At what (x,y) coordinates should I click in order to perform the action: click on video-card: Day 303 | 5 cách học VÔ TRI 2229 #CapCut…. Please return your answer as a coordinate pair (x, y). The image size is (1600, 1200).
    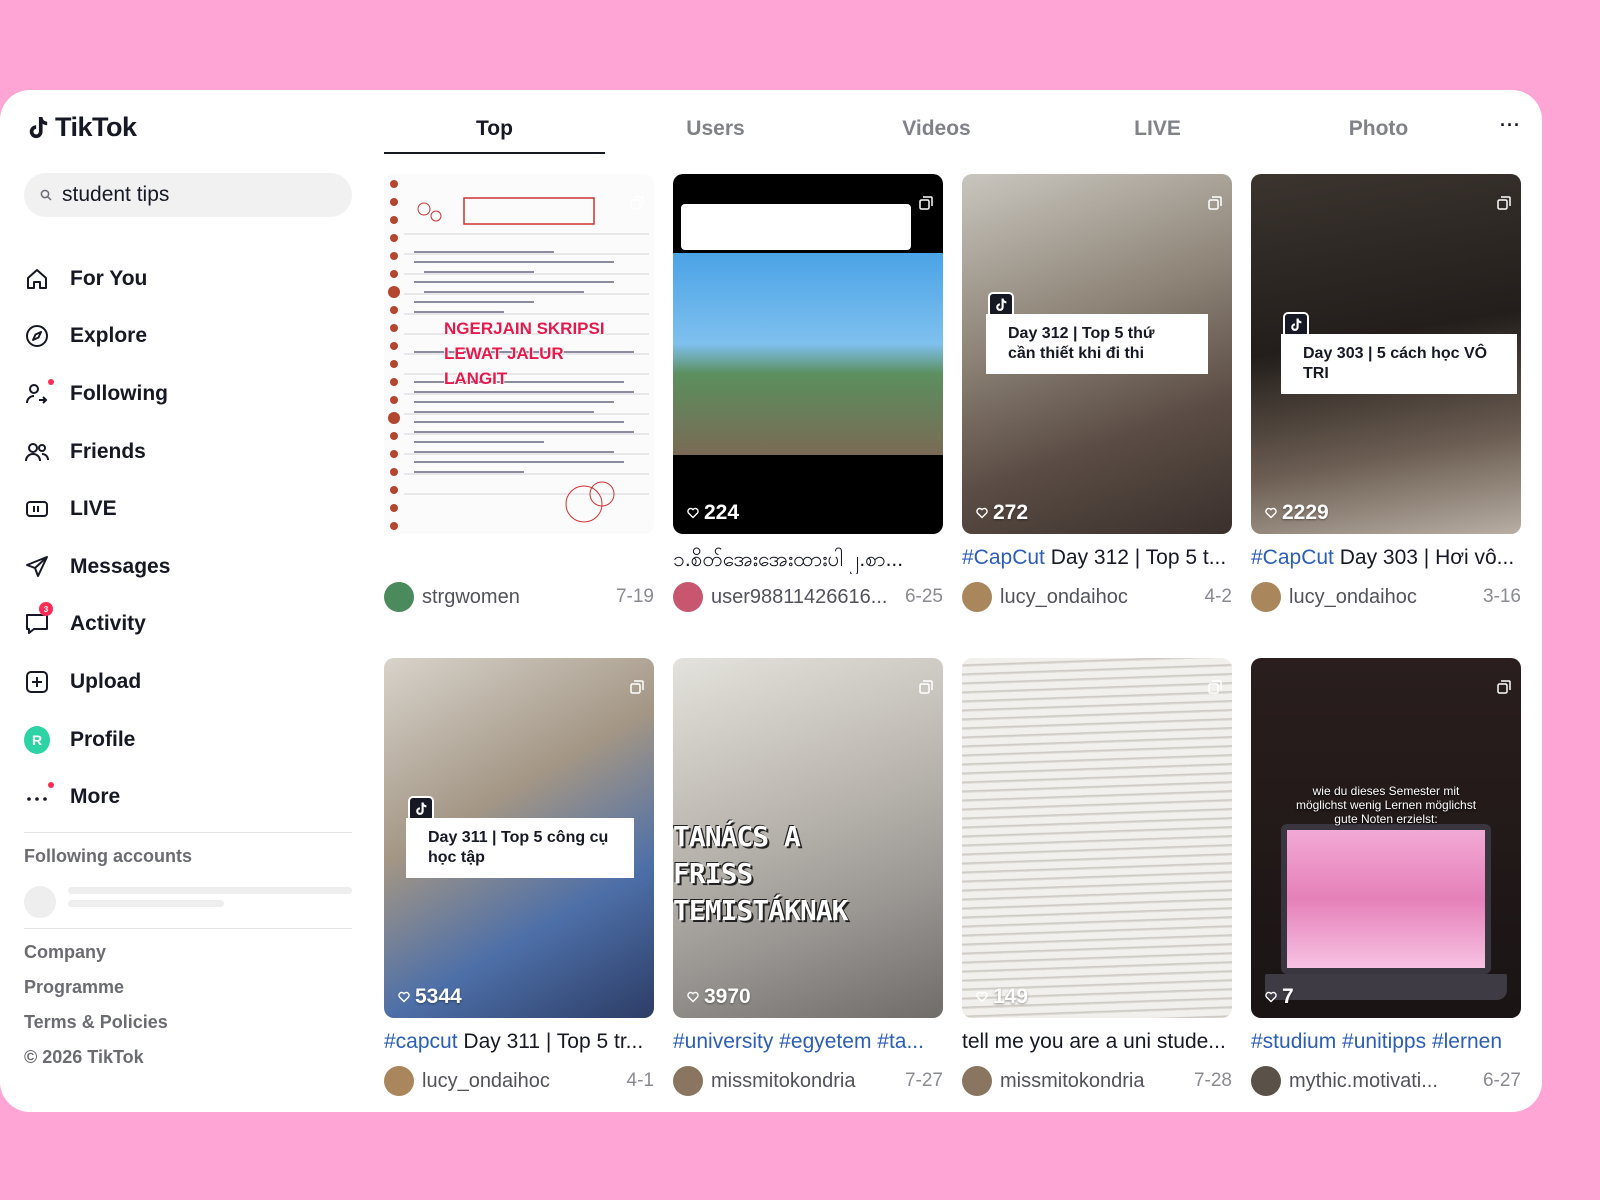
    Looking at the image, I should click on (1386, 393).